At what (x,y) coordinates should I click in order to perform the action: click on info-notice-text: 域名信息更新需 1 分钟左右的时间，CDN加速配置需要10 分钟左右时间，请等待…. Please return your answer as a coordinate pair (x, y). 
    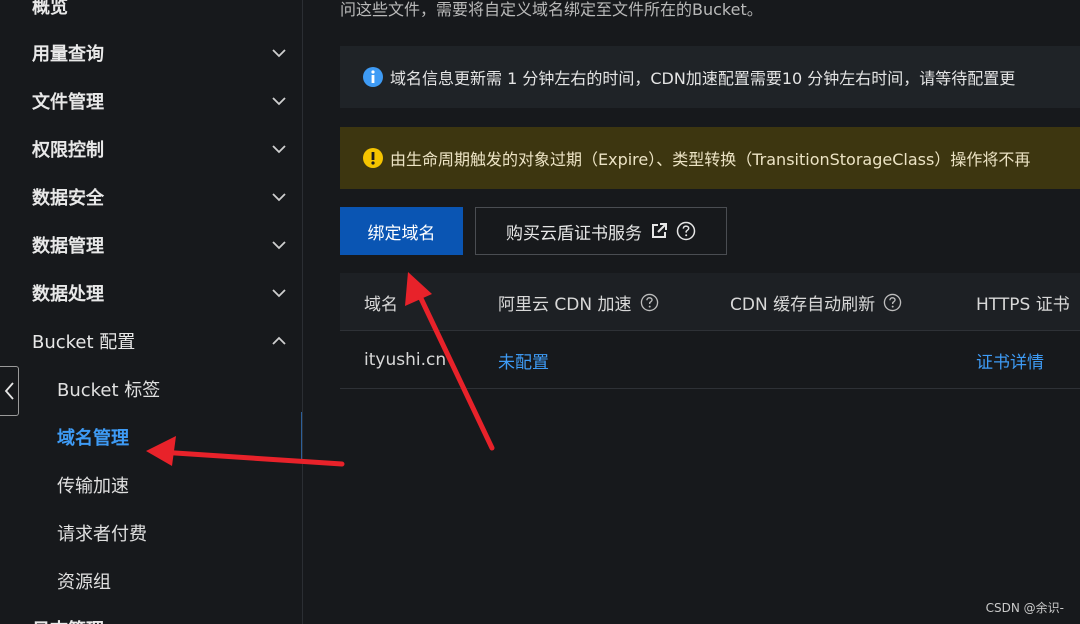
    Looking at the image, I should click on (703, 78).